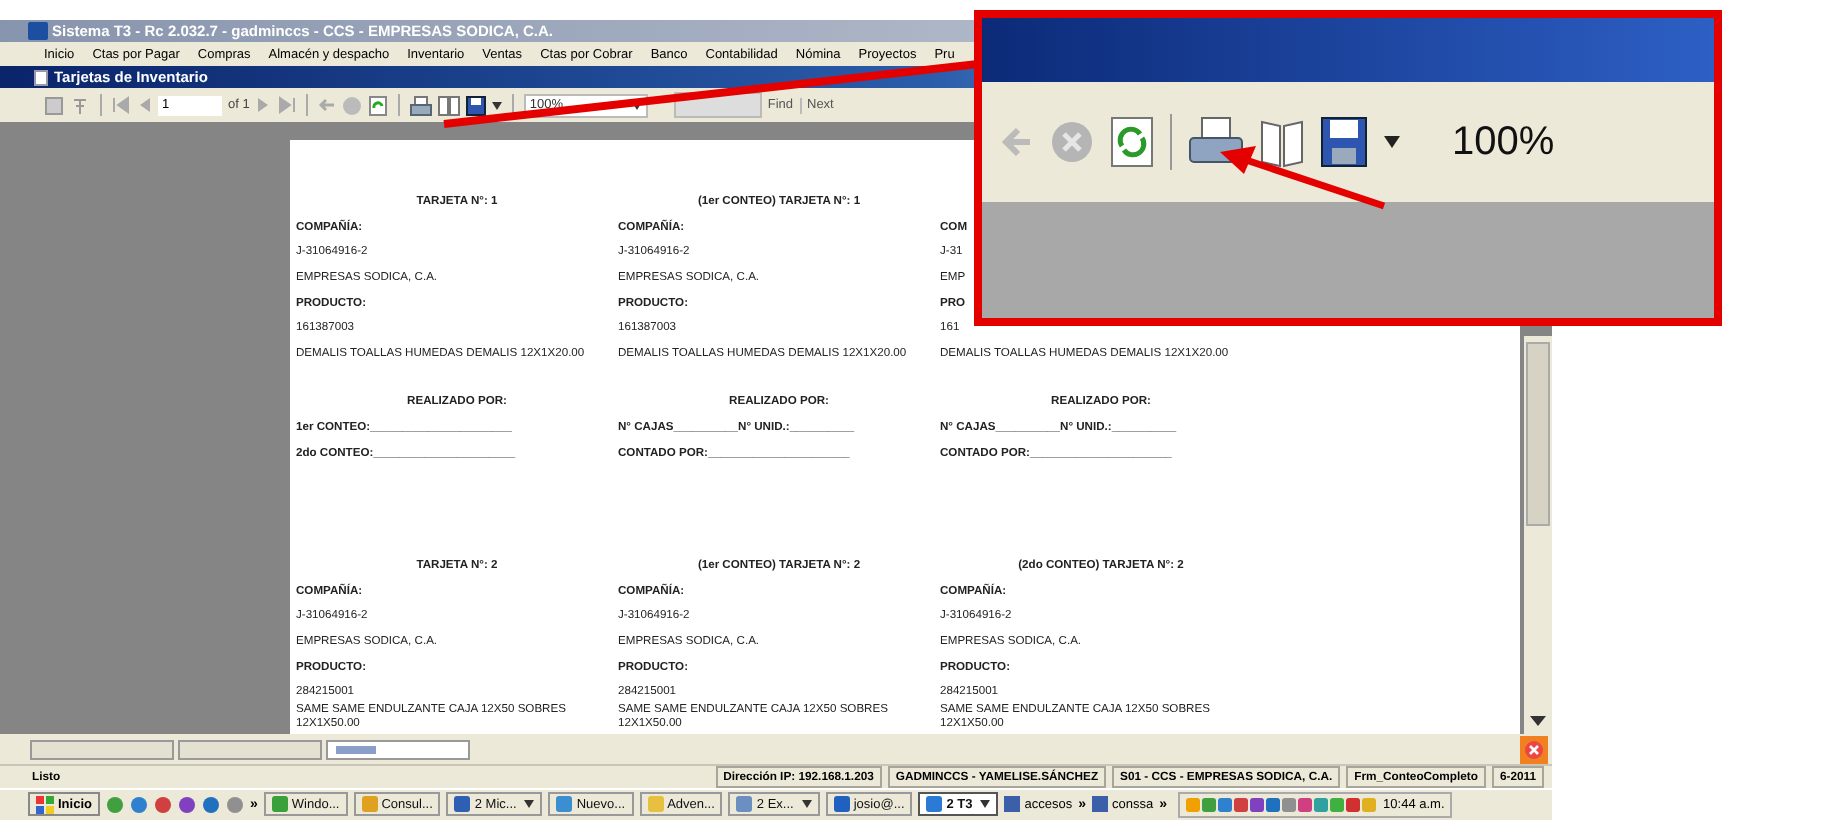  Describe the element at coordinates (636, 105) in the screenshot. I see `dropdown-caret-icon` at that location.